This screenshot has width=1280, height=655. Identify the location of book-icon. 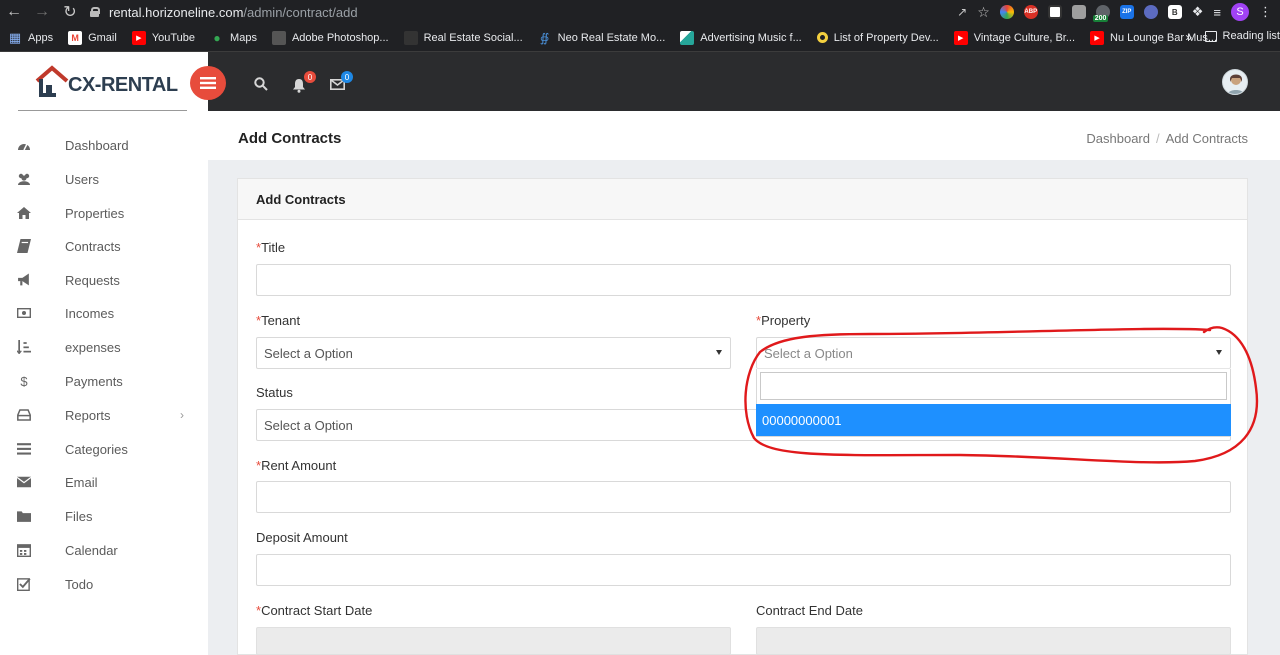
(24, 246).